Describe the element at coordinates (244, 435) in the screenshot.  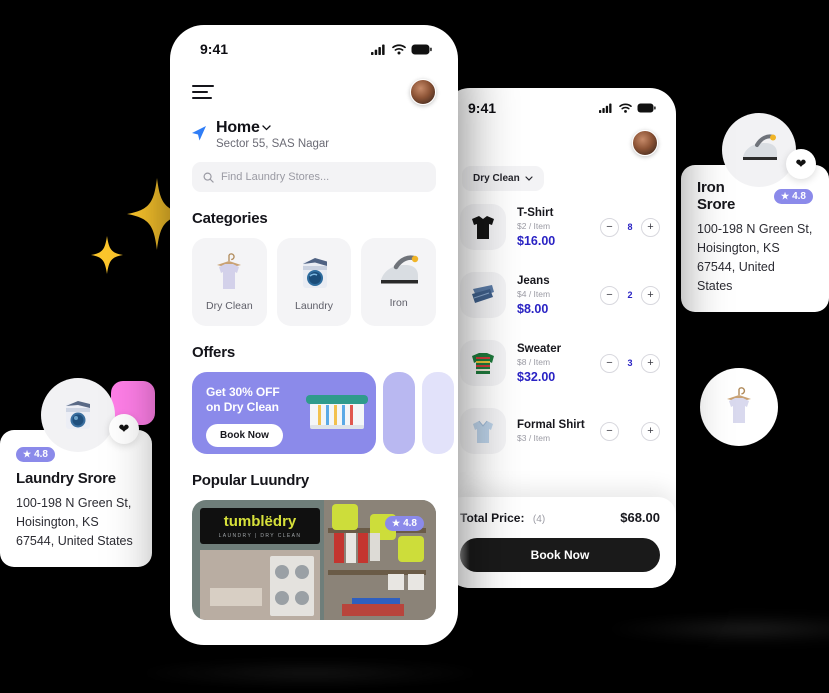
I see `offer-book-now-button: Book Now` at that location.